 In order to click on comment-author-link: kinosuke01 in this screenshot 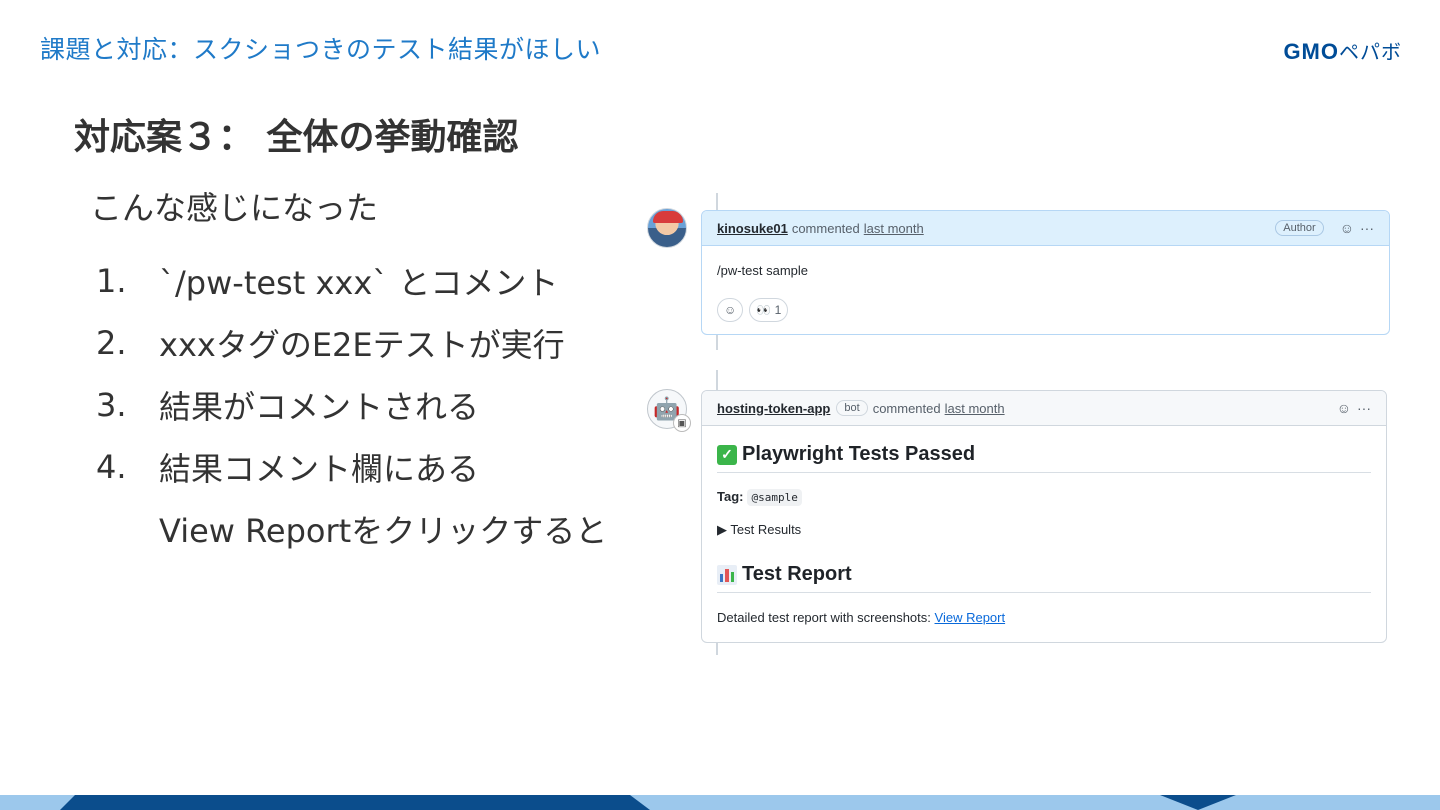, I will do `click(752, 228)`.